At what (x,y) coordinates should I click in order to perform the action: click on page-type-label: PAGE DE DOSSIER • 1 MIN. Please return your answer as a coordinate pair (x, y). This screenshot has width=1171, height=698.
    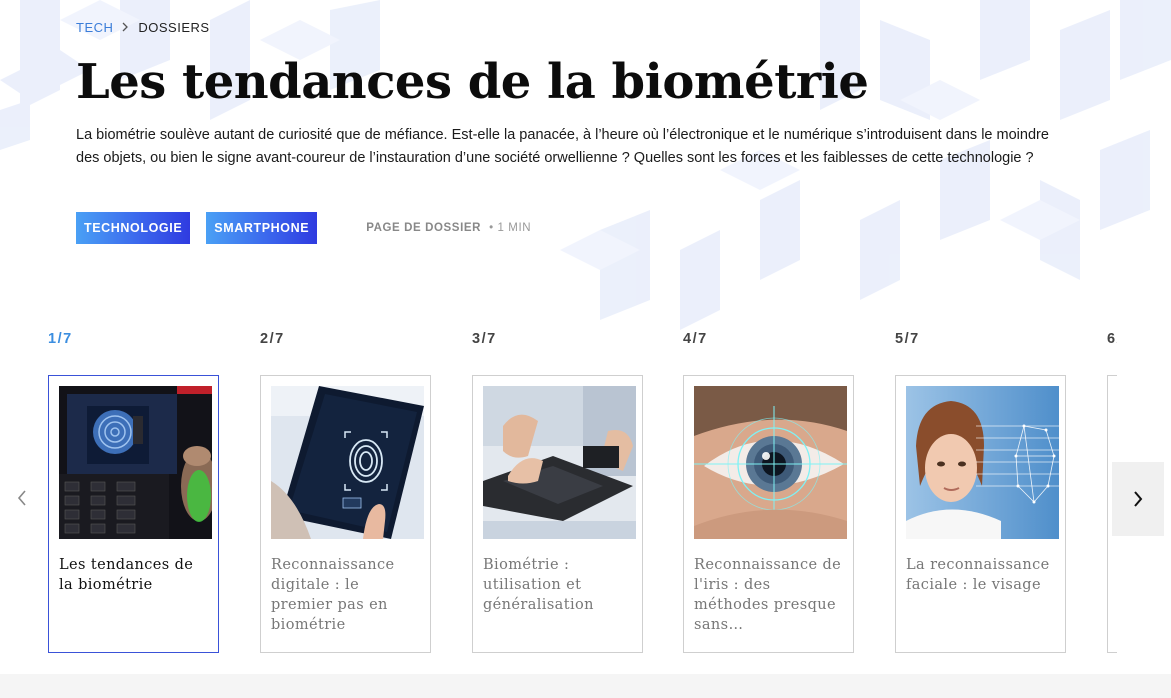
    Looking at the image, I should click on (448, 228).